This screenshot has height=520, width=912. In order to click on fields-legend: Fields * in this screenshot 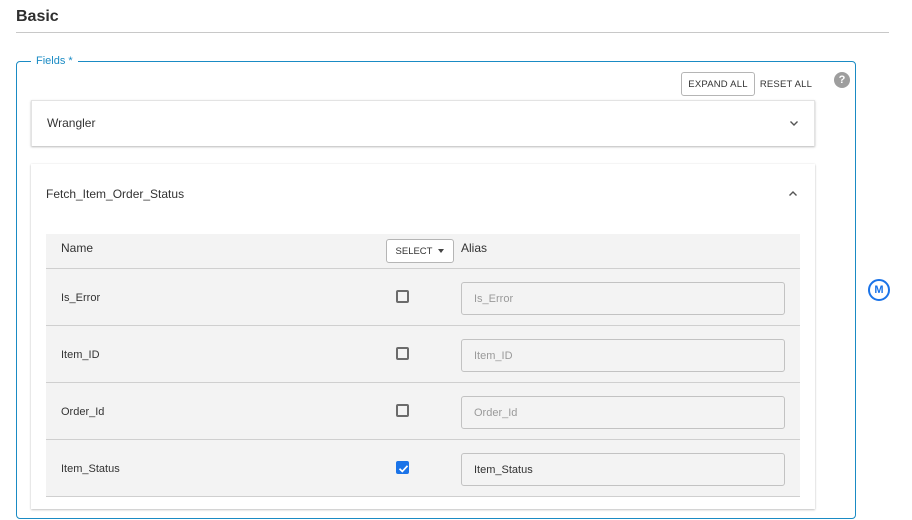, I will do `click(54, 61)`.